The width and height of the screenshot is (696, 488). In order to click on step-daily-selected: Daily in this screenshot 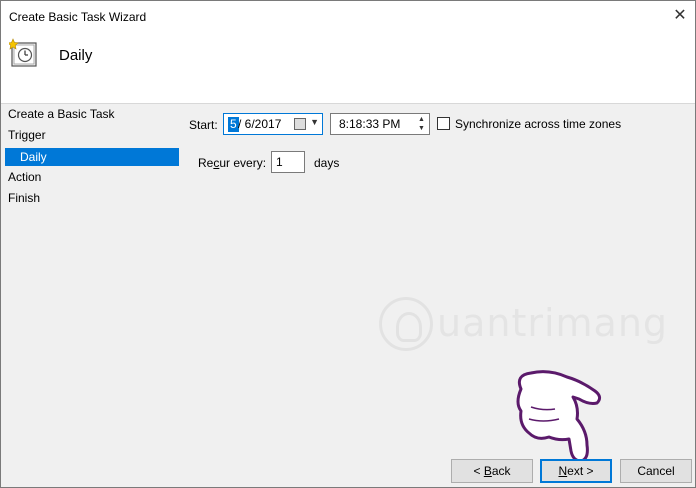, I will do `click(92, 157)`.